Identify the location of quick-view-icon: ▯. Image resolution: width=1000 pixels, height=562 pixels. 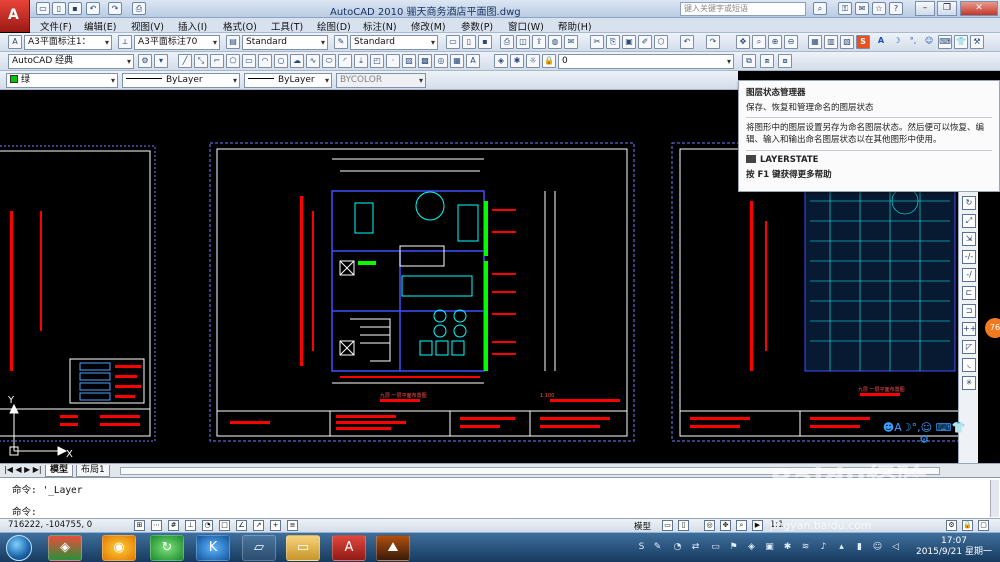
(683, 525).